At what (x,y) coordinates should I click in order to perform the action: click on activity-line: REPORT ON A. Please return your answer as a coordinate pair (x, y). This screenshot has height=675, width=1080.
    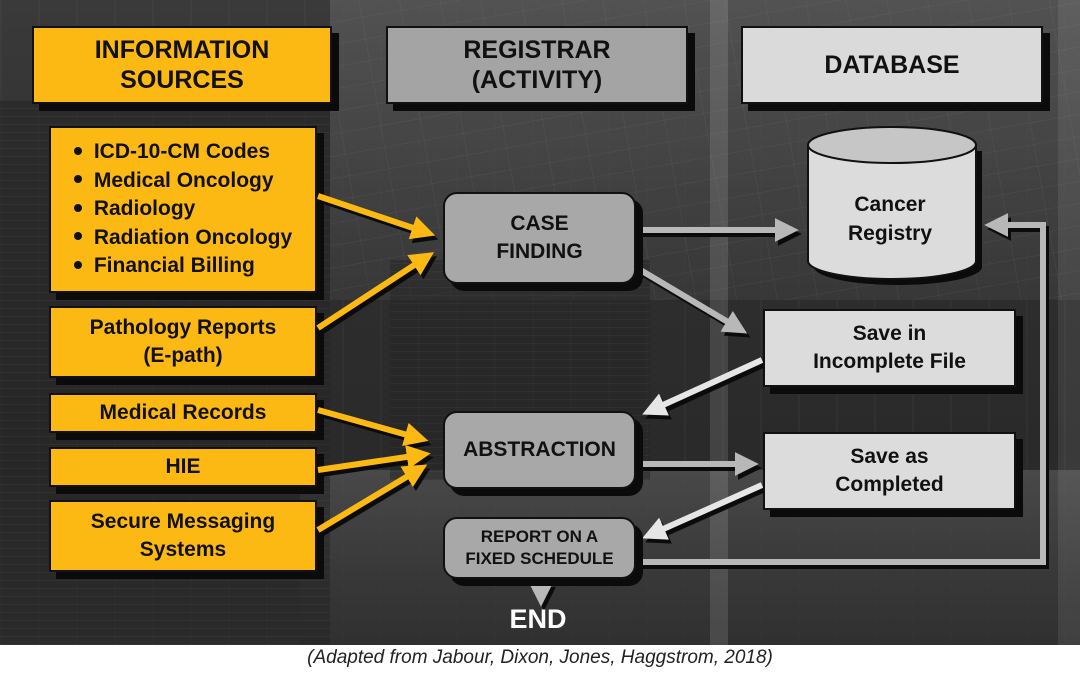
    Looking at the image, I should click on (539, 536).